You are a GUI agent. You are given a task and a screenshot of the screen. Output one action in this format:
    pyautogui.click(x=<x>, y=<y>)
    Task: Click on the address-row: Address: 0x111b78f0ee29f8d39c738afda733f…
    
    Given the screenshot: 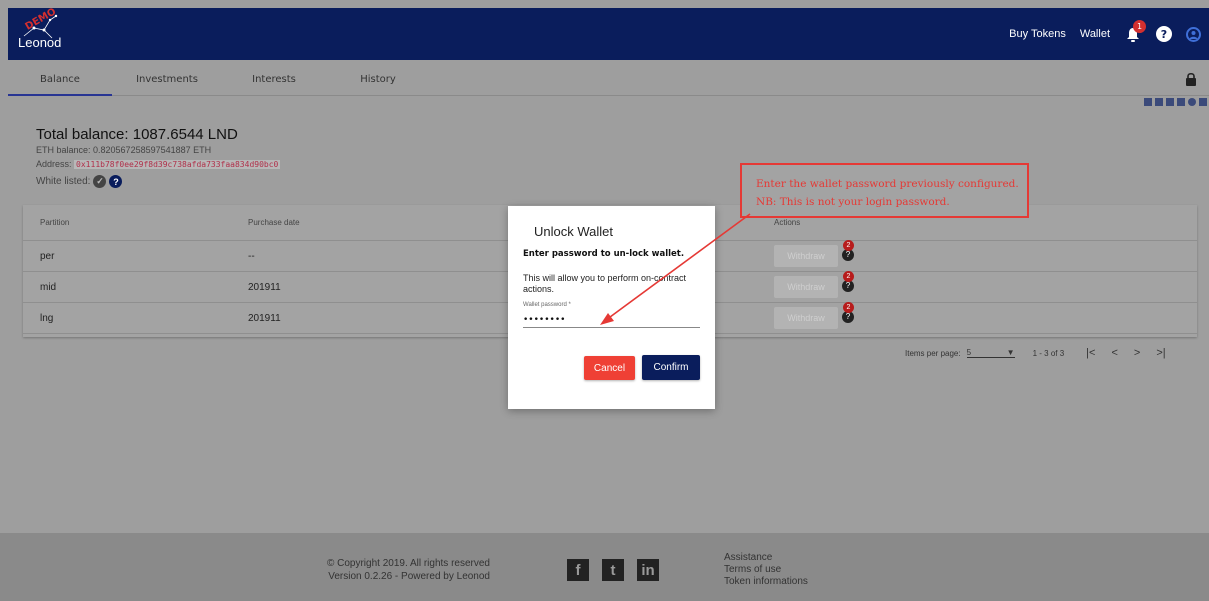 What is the action you would take?
    pyautogui.click(x=158, y=164)
    